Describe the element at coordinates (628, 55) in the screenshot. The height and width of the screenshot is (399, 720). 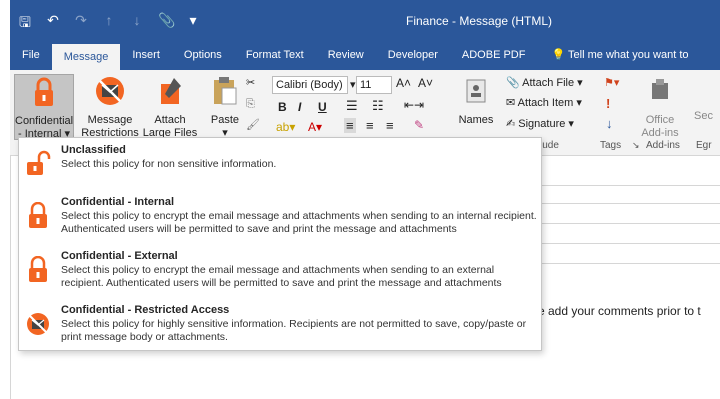
I see `tell-me-text: Tell me what you want to` at that location.